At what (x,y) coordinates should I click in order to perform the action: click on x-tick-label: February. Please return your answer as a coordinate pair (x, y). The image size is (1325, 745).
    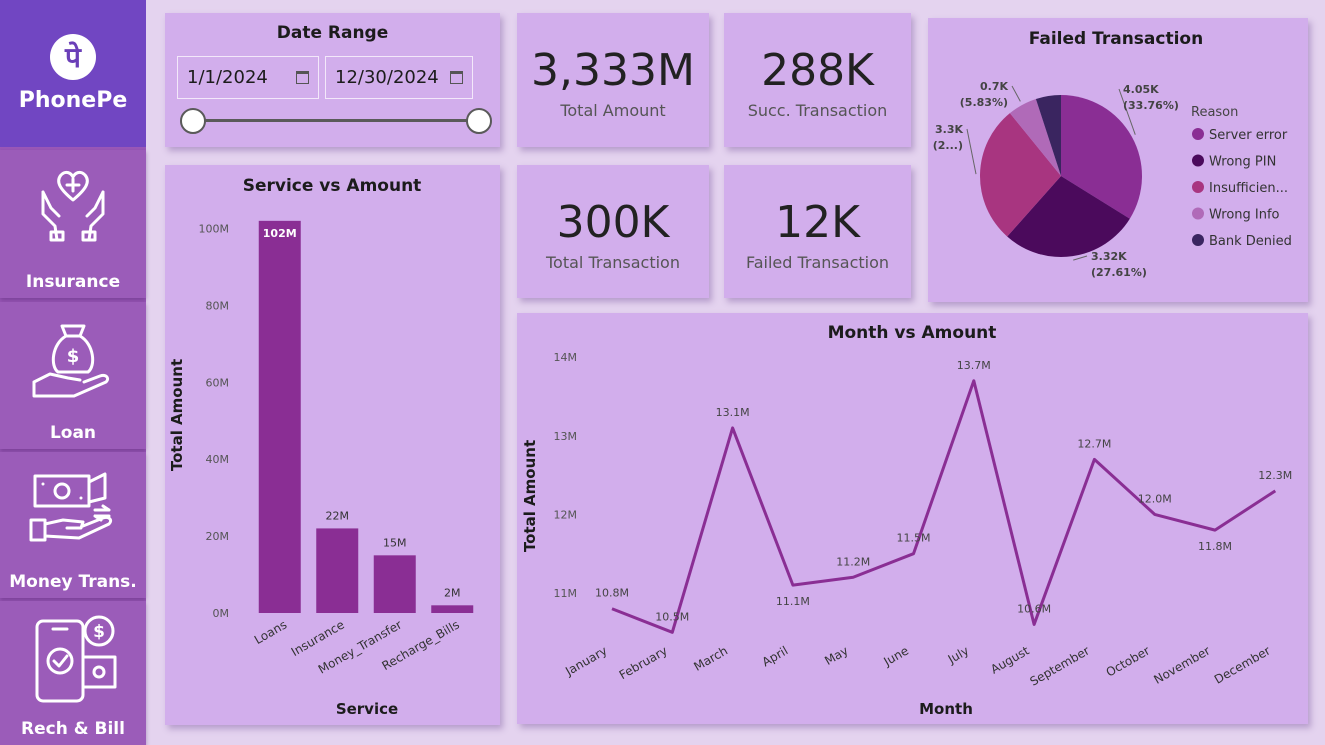
    Looking at the image, I should click on (643, 662).